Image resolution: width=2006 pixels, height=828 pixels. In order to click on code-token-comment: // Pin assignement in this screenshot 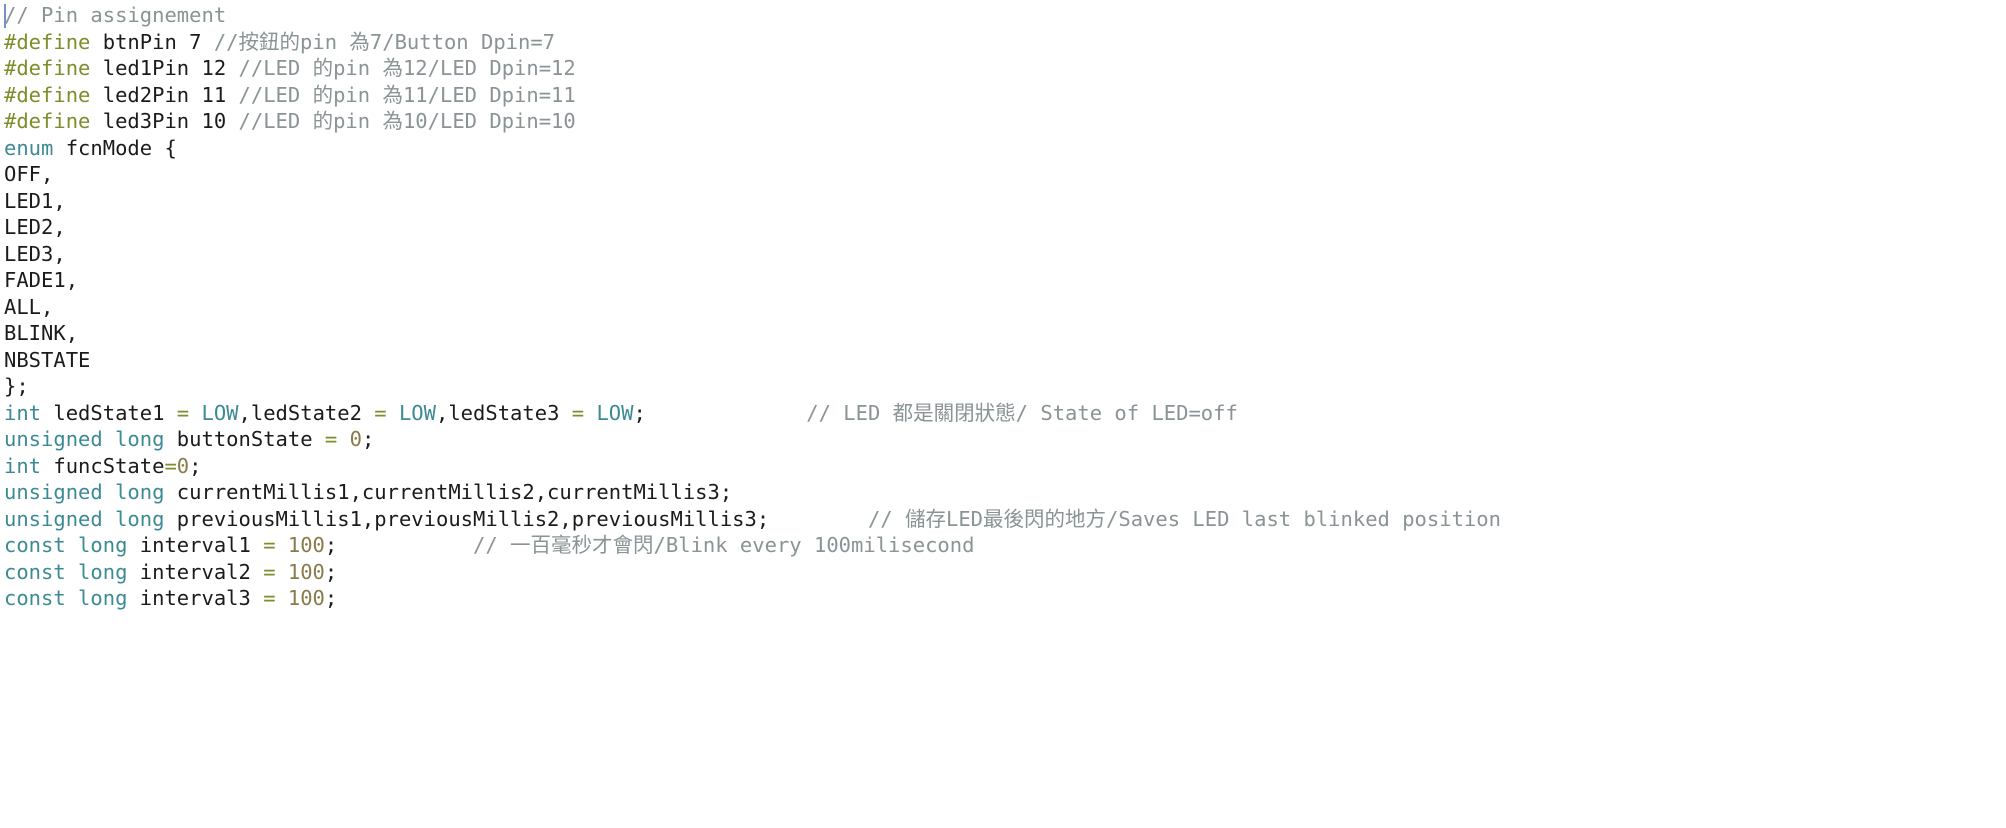, I will do `click(115, 15)`.